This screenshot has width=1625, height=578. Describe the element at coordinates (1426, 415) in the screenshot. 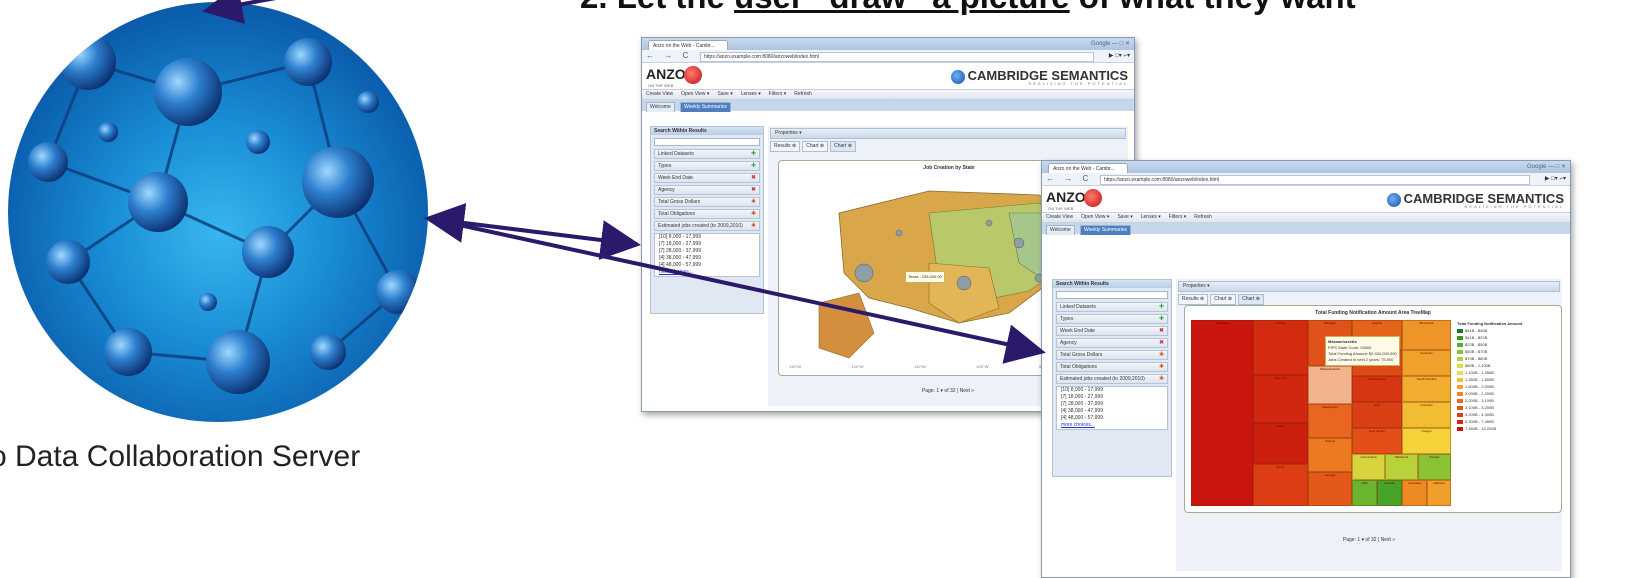

I see `treemap-cell: Colorado` at that location.